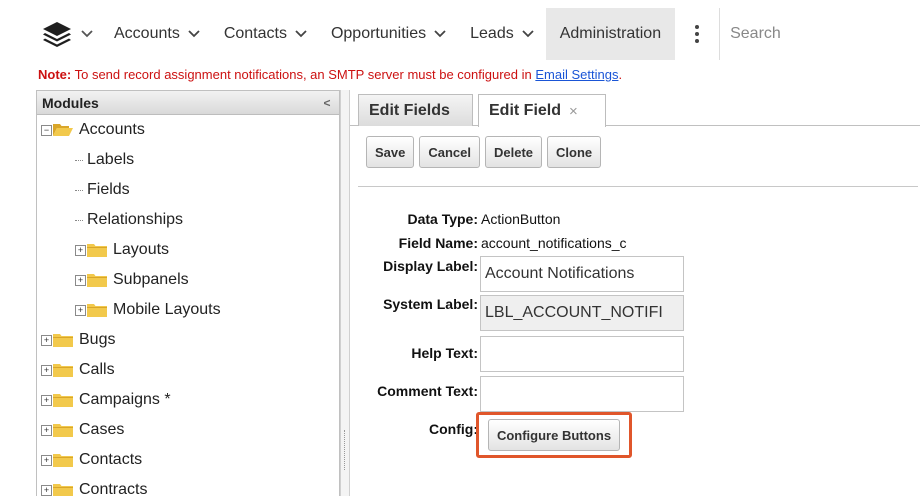 The height and width of the screenshot is (496, 920). I want to click on tree-item-label: Contacts, so click(111, 459).